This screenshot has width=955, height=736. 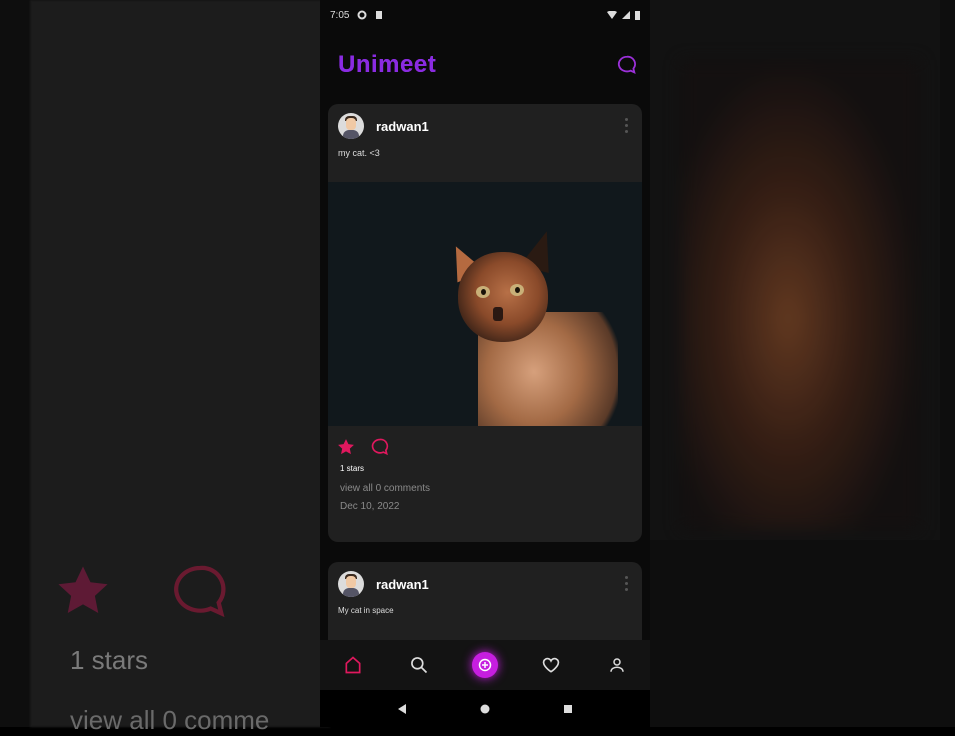 I want to click on wifi-icon, so click(x=612, y=15).